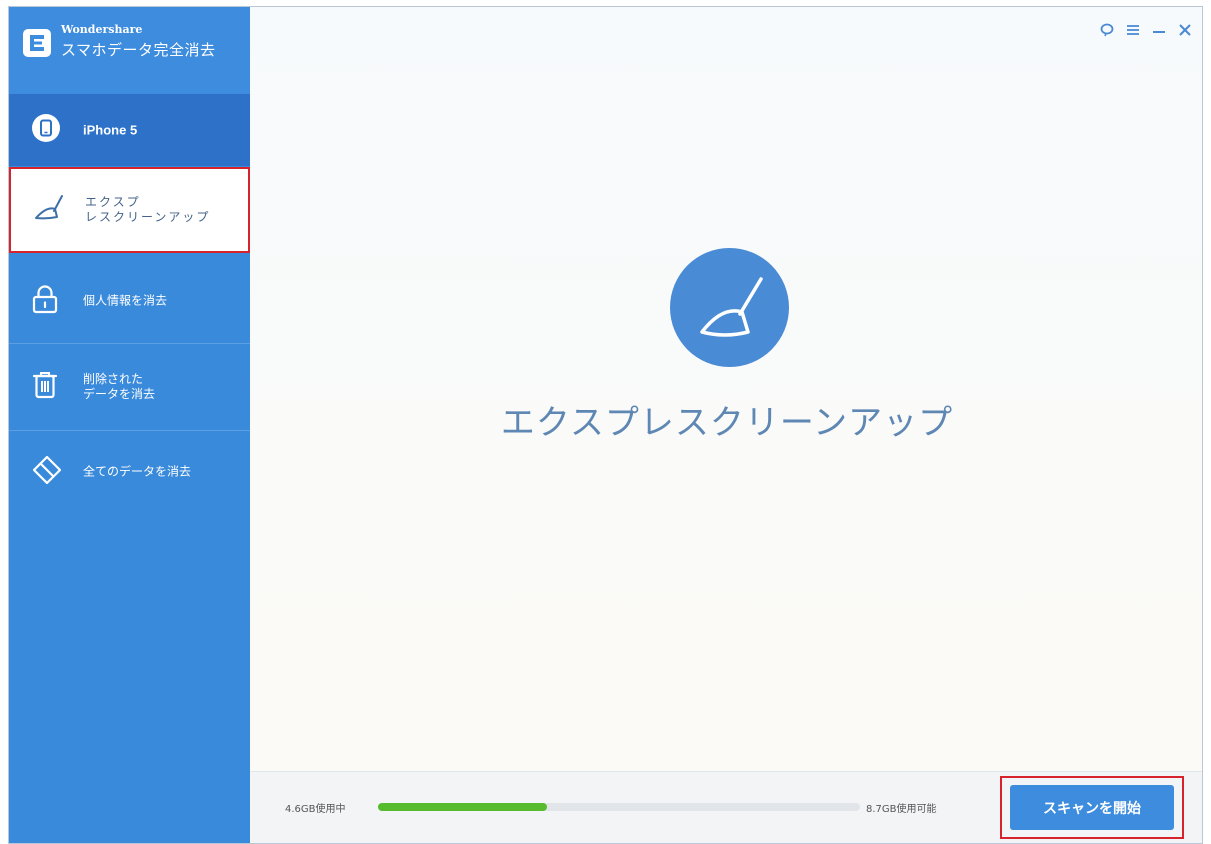 This screenshot has height=844, width=1211. Describe the element at coordinates (148, 209) in the screenshot. I see `sidebar-item-label: エクスプ レスクリーンアップ` at that location.